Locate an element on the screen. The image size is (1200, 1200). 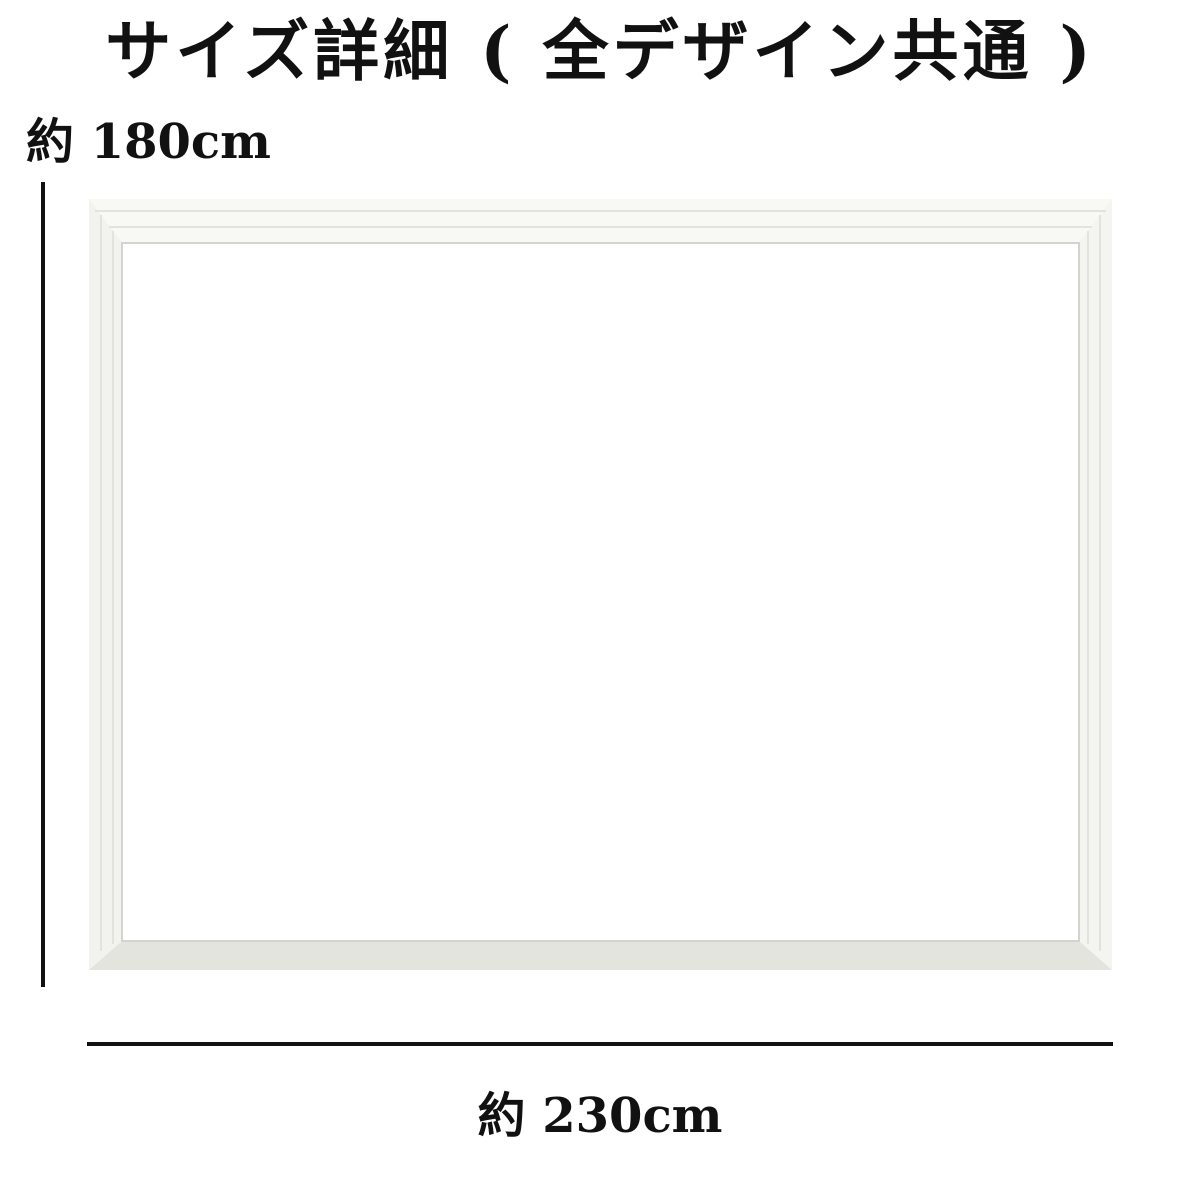
frame-top-bevel is located at coordinates (600, 221).